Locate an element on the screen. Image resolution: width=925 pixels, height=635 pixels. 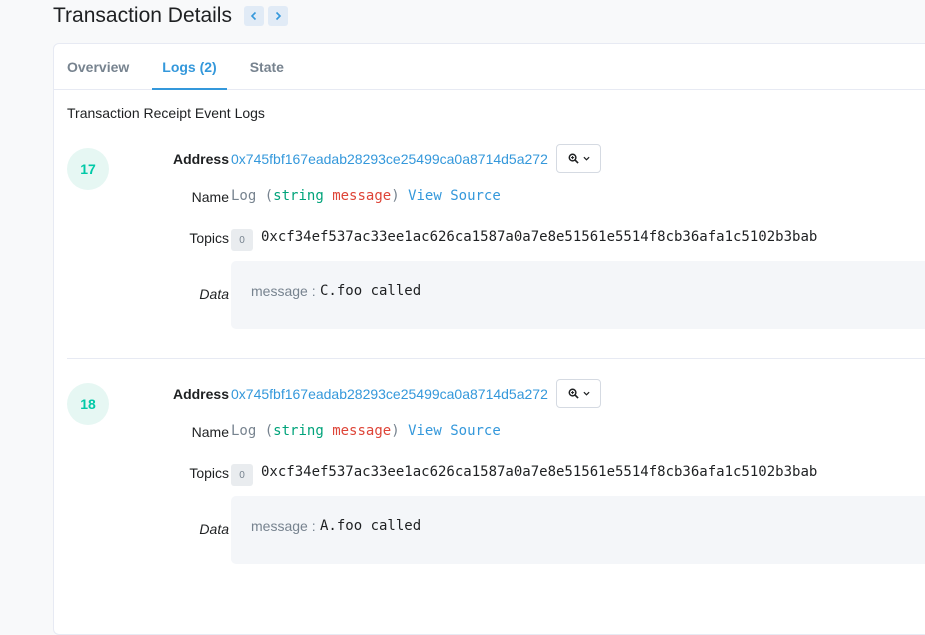
tab-state: State is located at coordinates (267, 66).